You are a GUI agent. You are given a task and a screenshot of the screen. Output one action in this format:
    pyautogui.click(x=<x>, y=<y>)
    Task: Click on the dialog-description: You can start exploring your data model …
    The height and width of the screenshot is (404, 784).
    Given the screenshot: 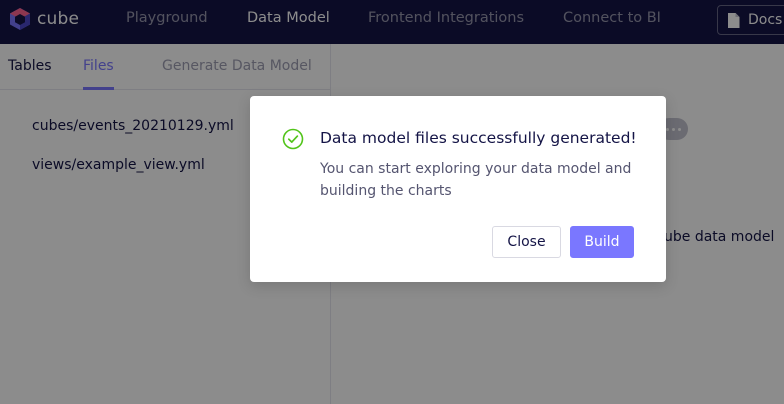 What is the action you would take?
    pyautogui.click(x=476, y=180)
    